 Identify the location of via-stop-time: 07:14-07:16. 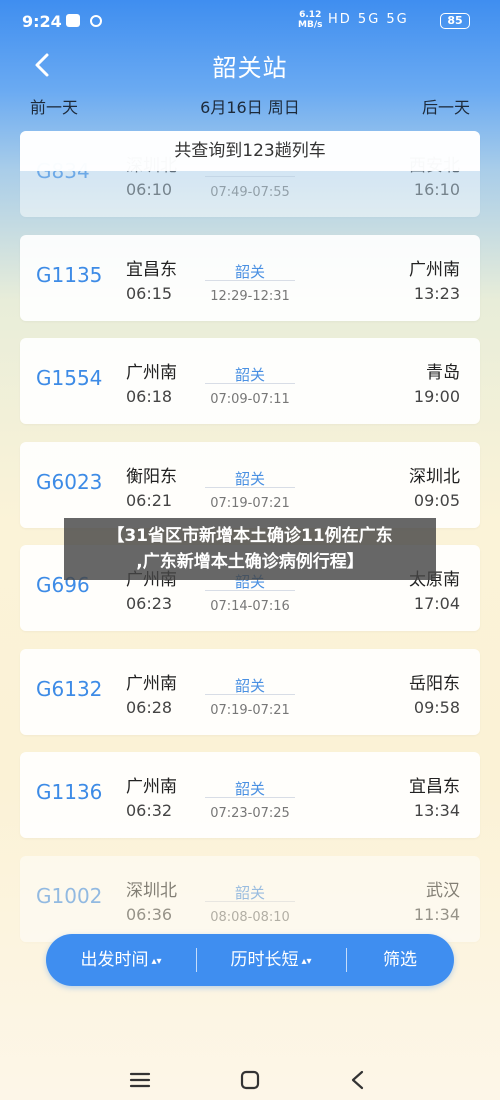
(250, 606).